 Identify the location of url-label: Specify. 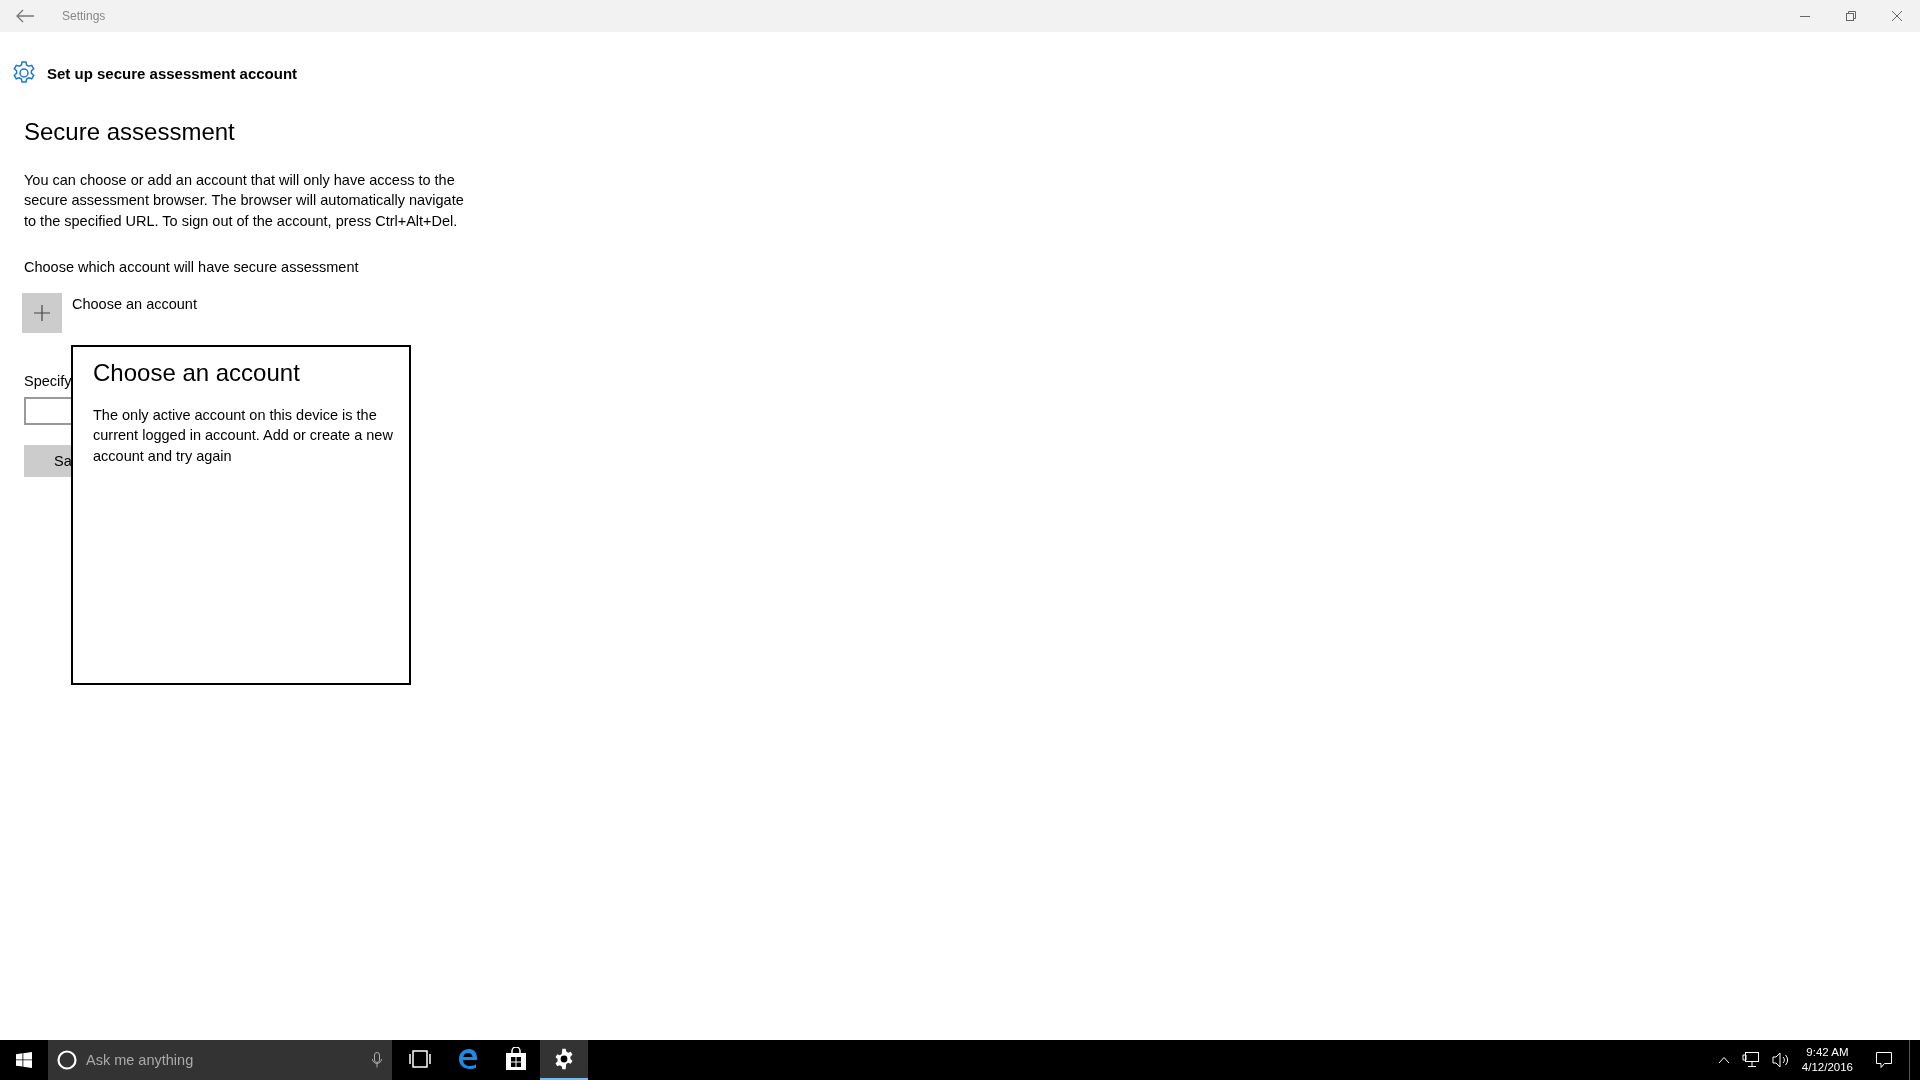
(48, 380).